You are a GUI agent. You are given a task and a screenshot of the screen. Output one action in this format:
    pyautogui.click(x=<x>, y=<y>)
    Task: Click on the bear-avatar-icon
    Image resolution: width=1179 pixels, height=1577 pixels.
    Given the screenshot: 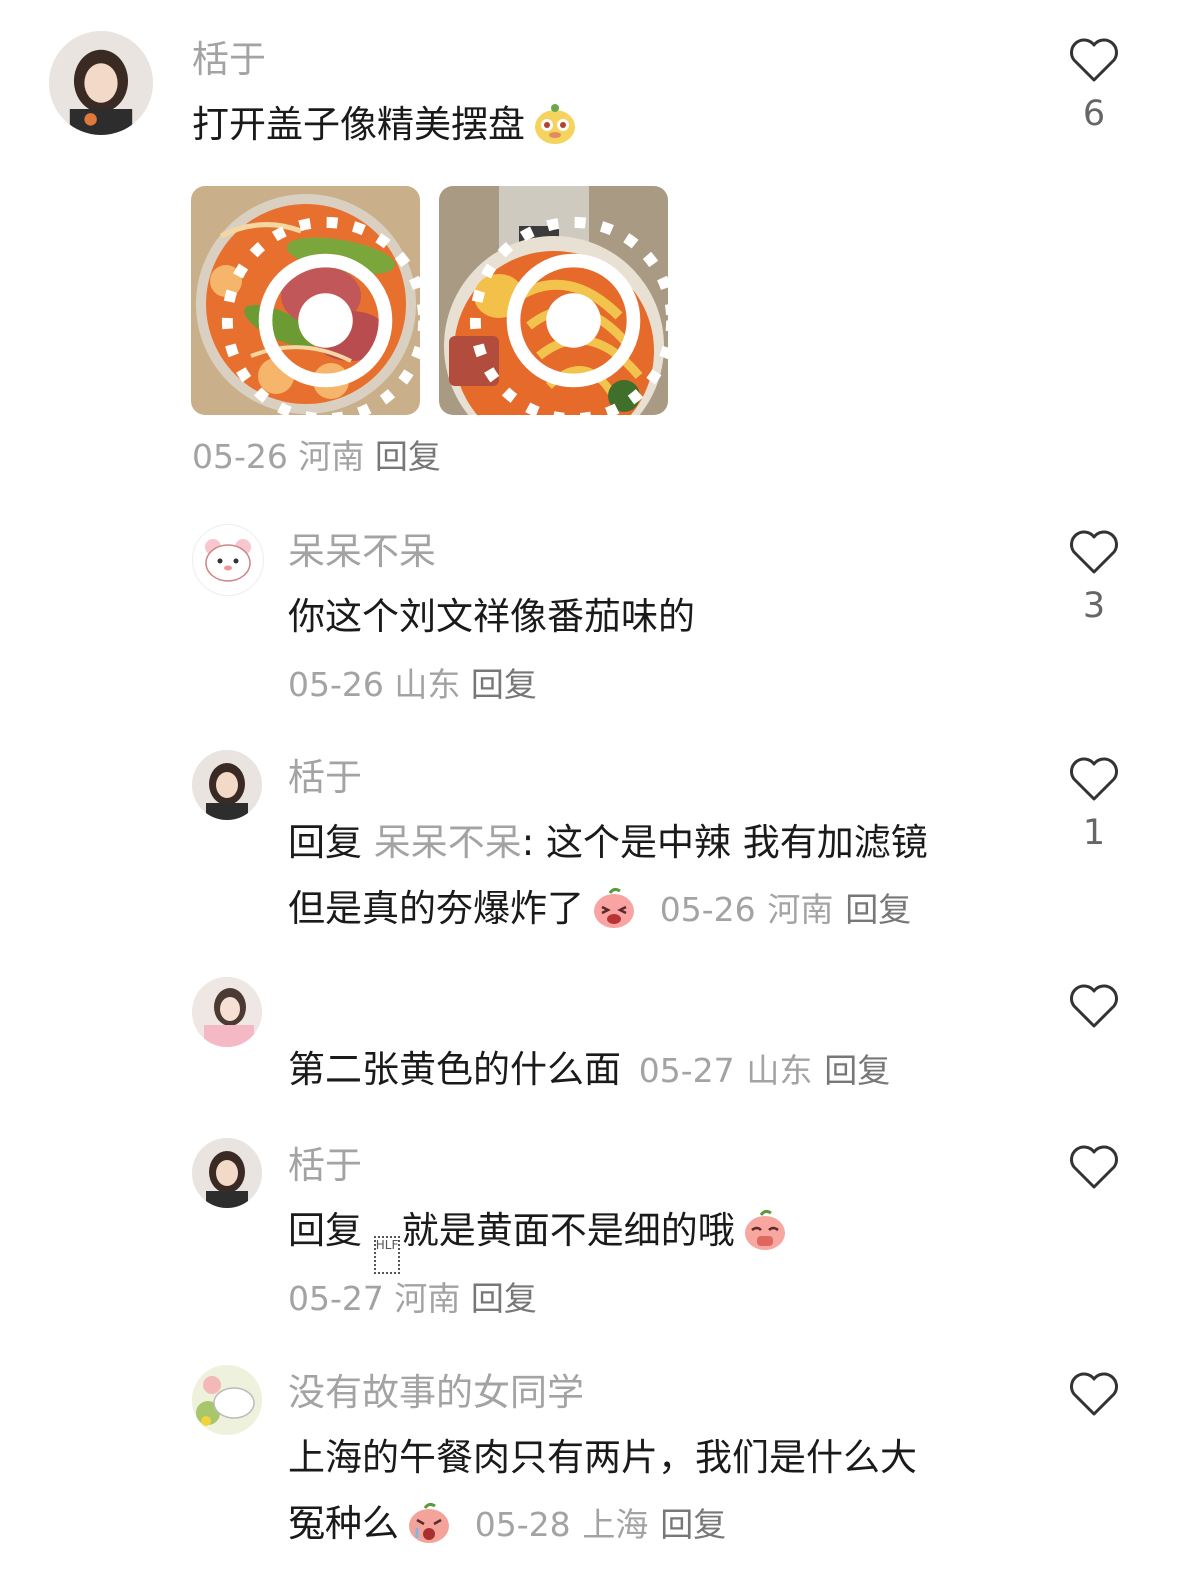 What is the action you would take?
    pyautogui.click(x=228, y=560)
    